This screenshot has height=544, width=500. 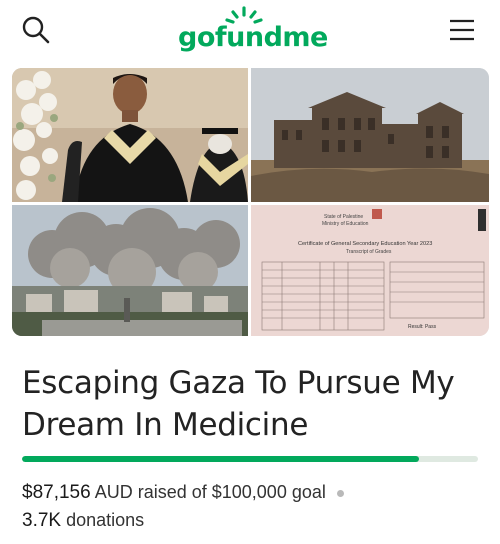 I want to click on hamburger-menu-icon, so click(x=462, y=30).